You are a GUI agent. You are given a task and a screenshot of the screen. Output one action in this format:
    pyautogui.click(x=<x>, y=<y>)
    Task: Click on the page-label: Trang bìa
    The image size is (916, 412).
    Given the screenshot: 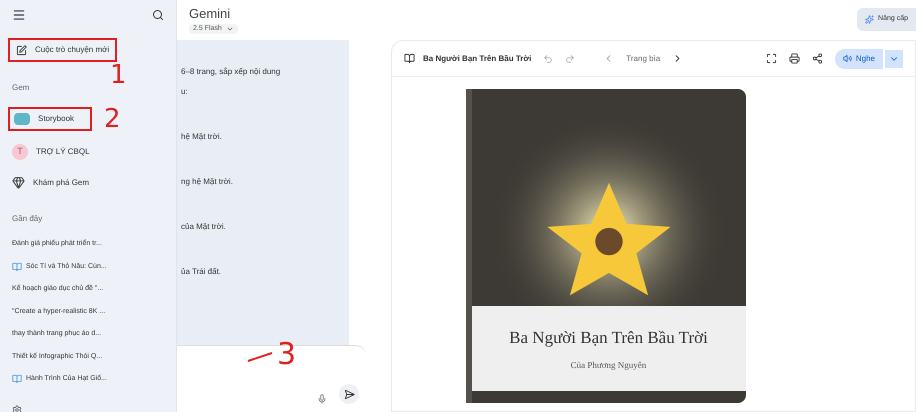 What is the action you would take?
    pyautogui.click(x=643, y=58)
    